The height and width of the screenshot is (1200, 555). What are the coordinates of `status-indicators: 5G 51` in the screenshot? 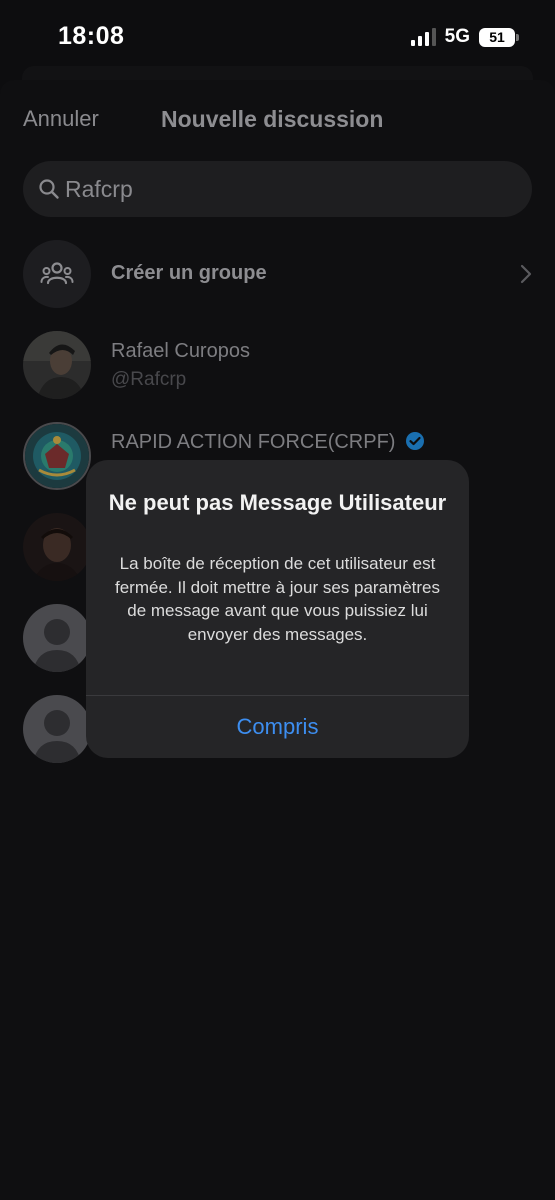 It's located at (464, 37).